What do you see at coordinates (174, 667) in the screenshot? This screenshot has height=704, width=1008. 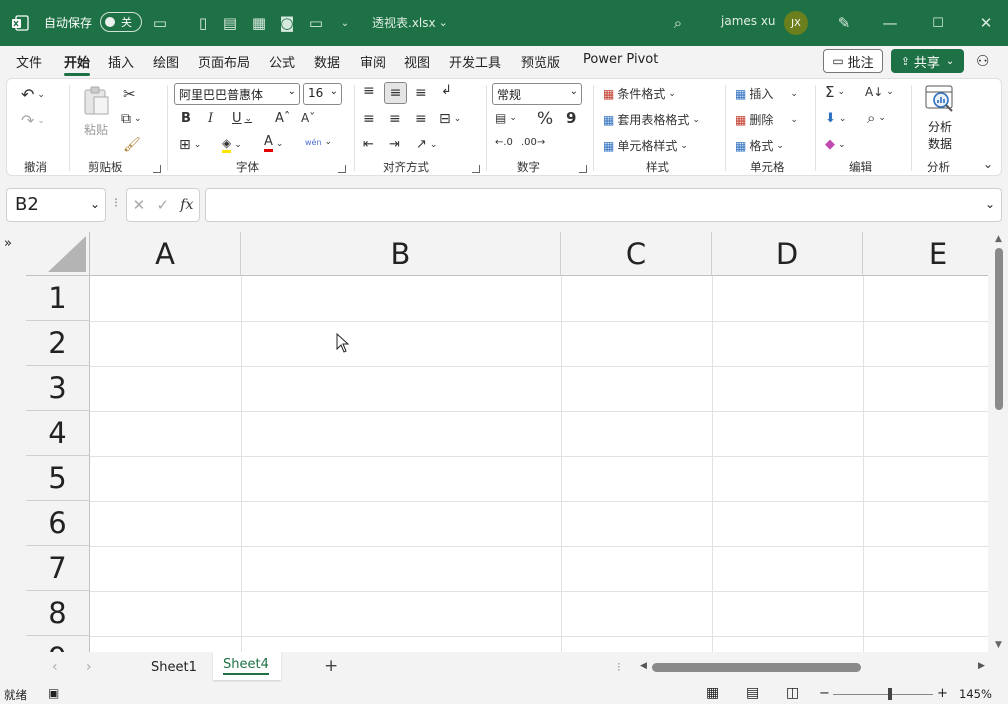 I see `sheet-tab-sheet1: Sheet1` at bounding box center [174, 667].